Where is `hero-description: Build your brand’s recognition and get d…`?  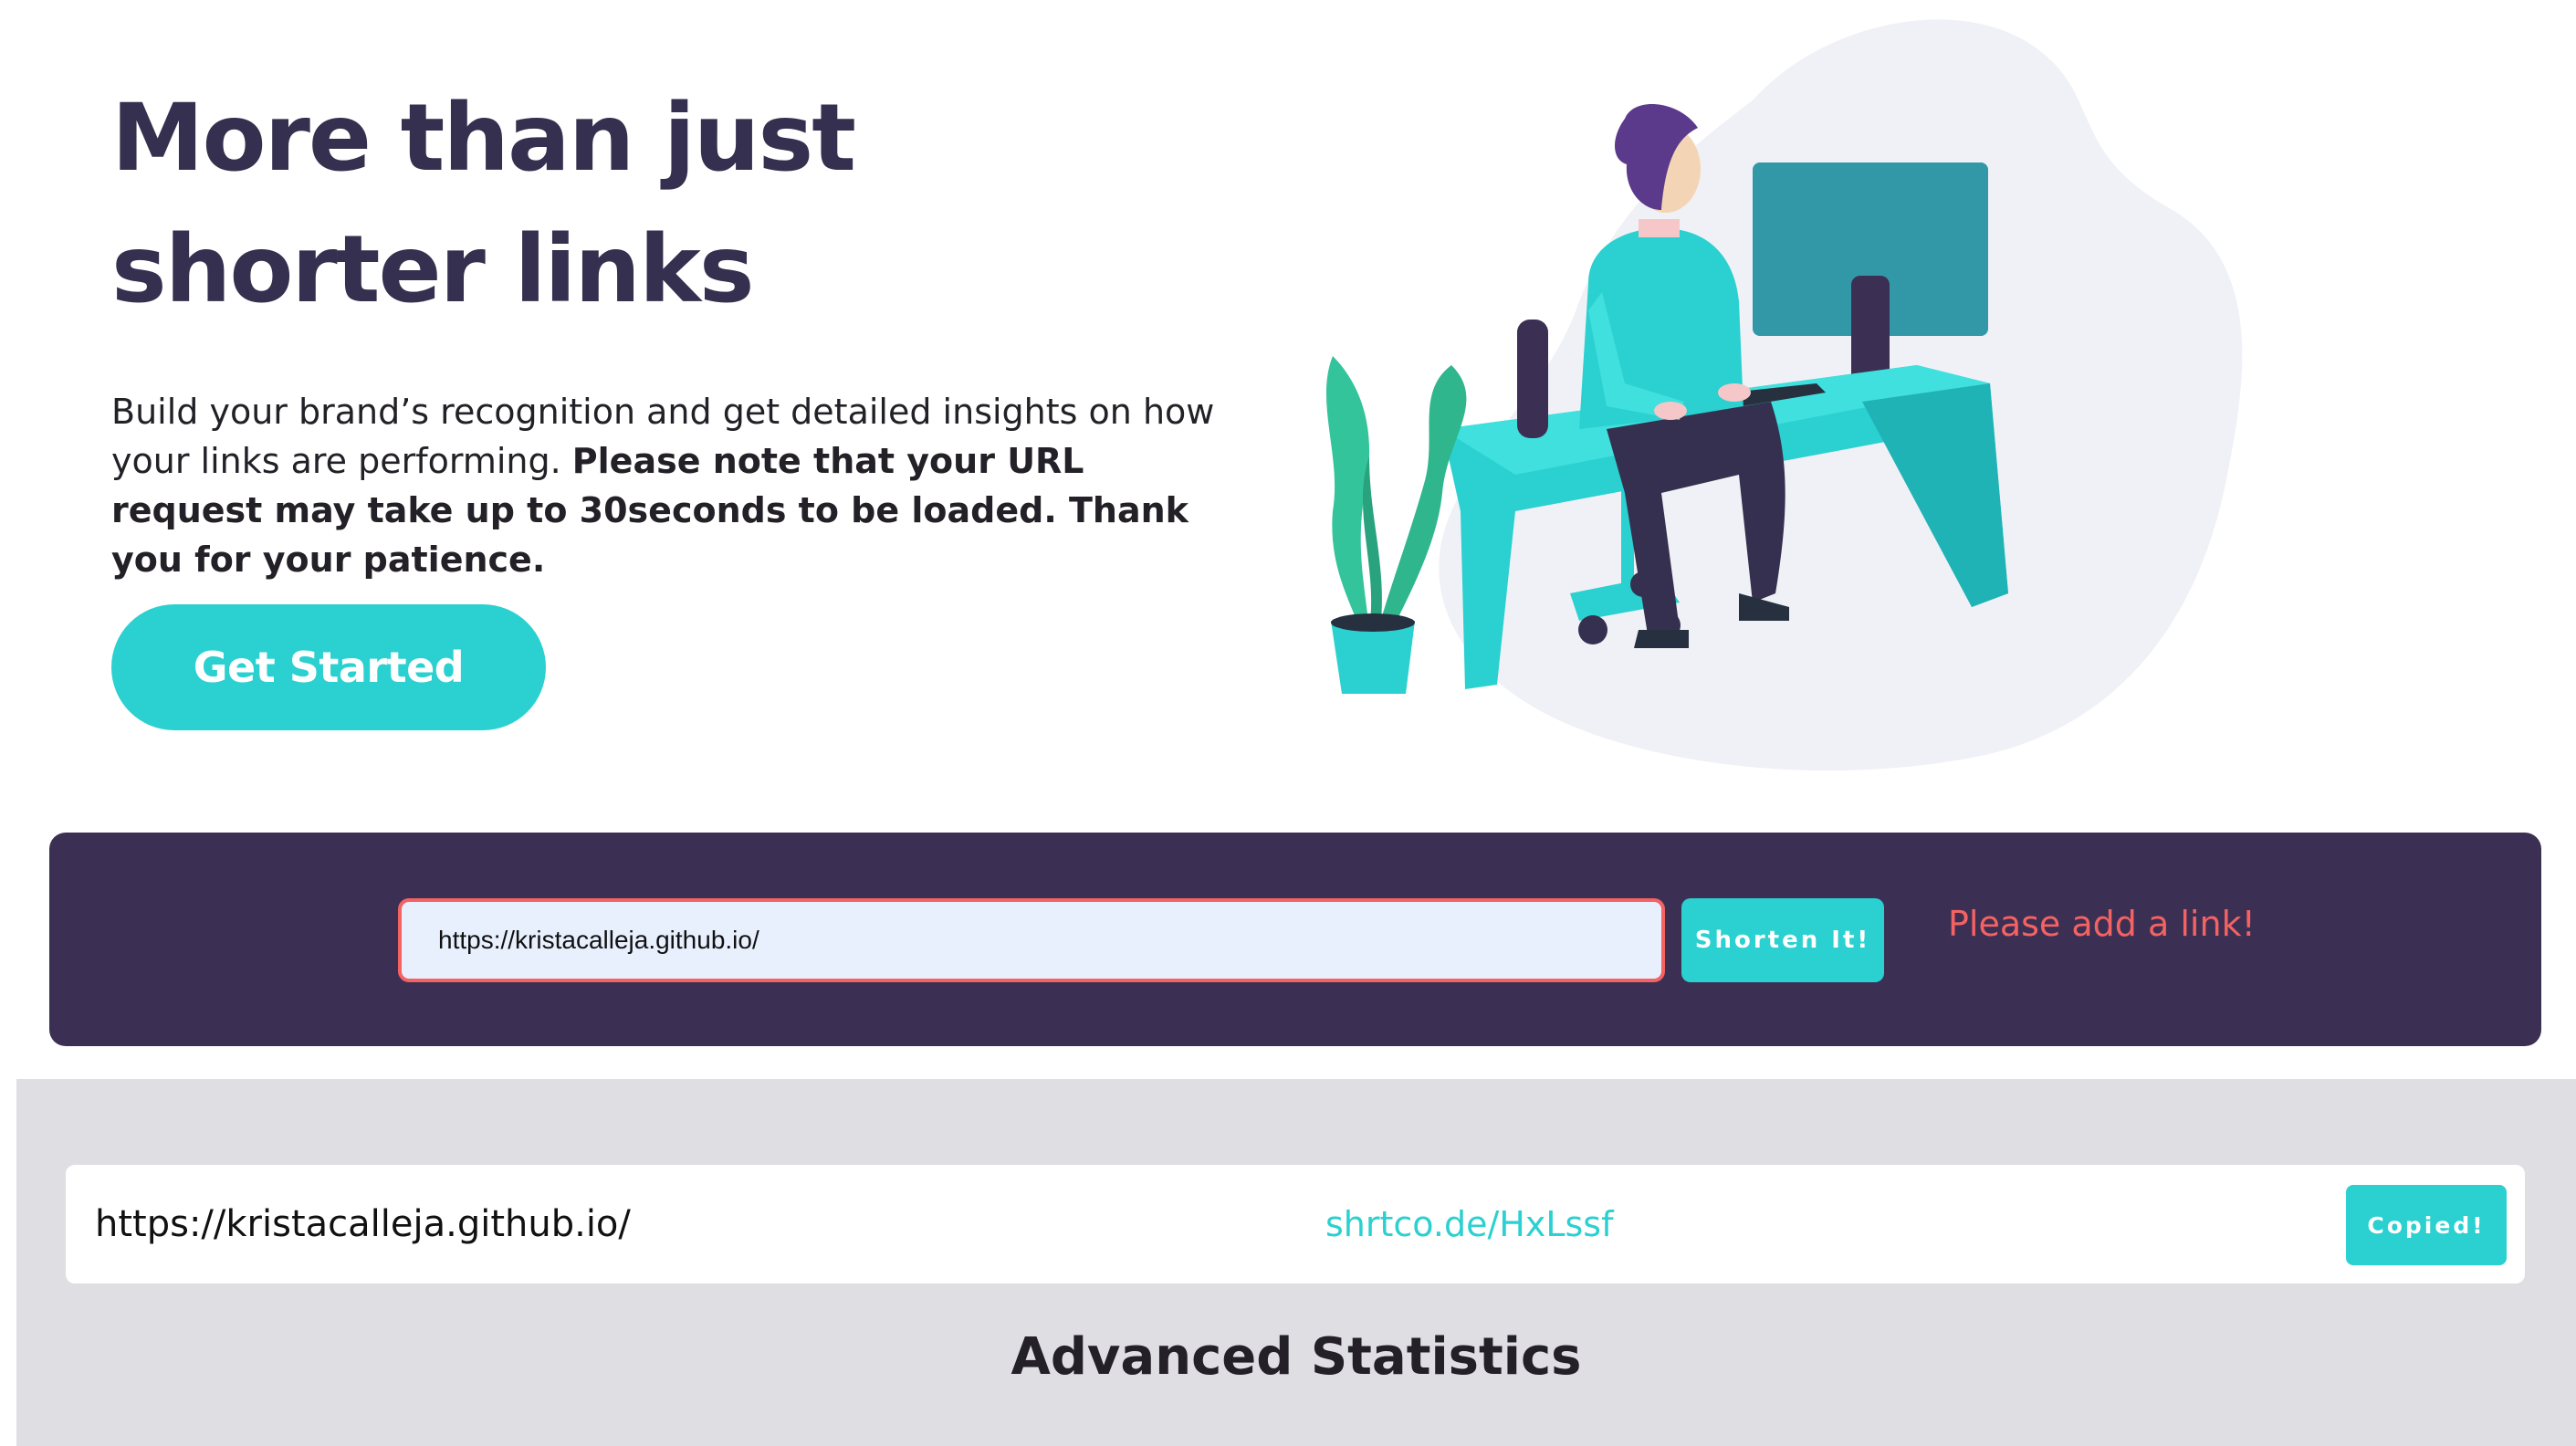
hero-description: Build your brand’s recognition and get d… is located at coordinates (677, 486).